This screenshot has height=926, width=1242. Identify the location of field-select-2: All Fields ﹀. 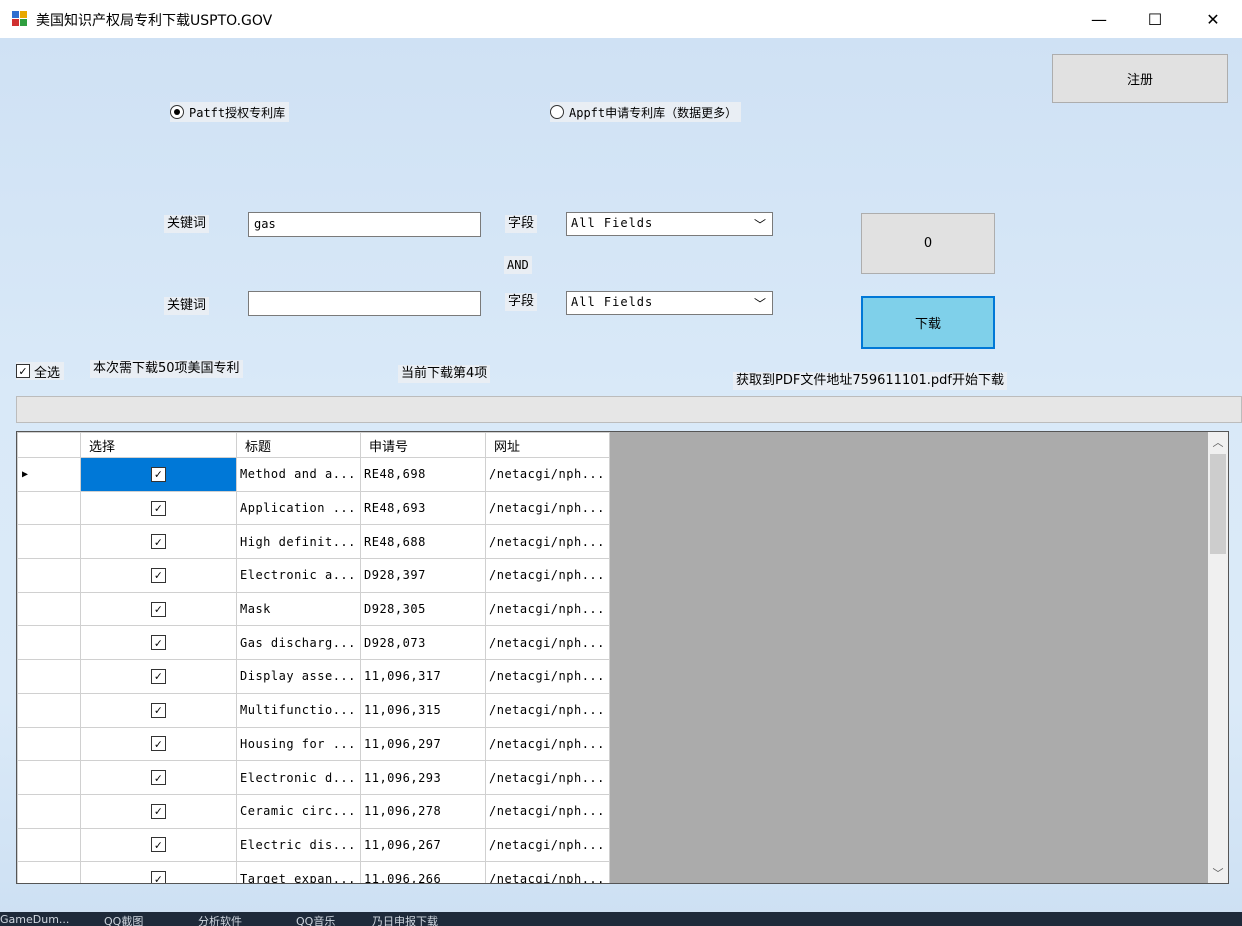
(669, 303).